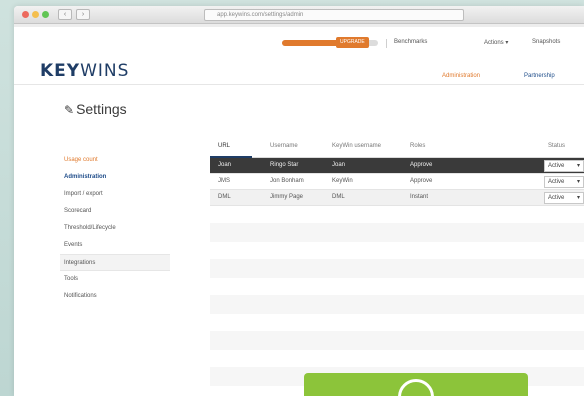 Image resolution: width=584 pixels, height=396 pixels. I want to click on header-link-benchmarks: Benchmarks, so click(410, 42).